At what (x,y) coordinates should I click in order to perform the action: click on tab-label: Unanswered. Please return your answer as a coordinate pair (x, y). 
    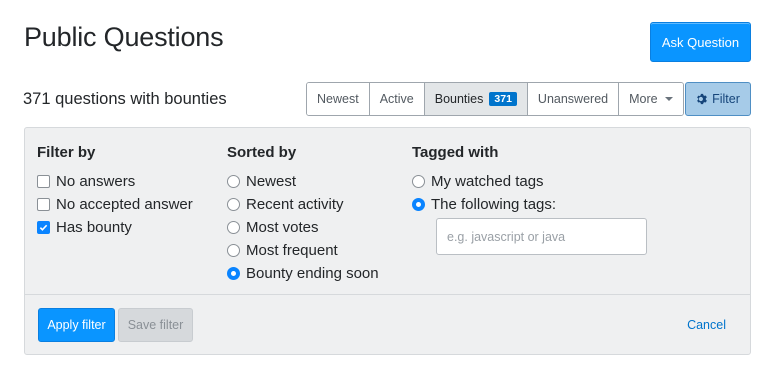
    Looking at the image, I should click on (573, 99).